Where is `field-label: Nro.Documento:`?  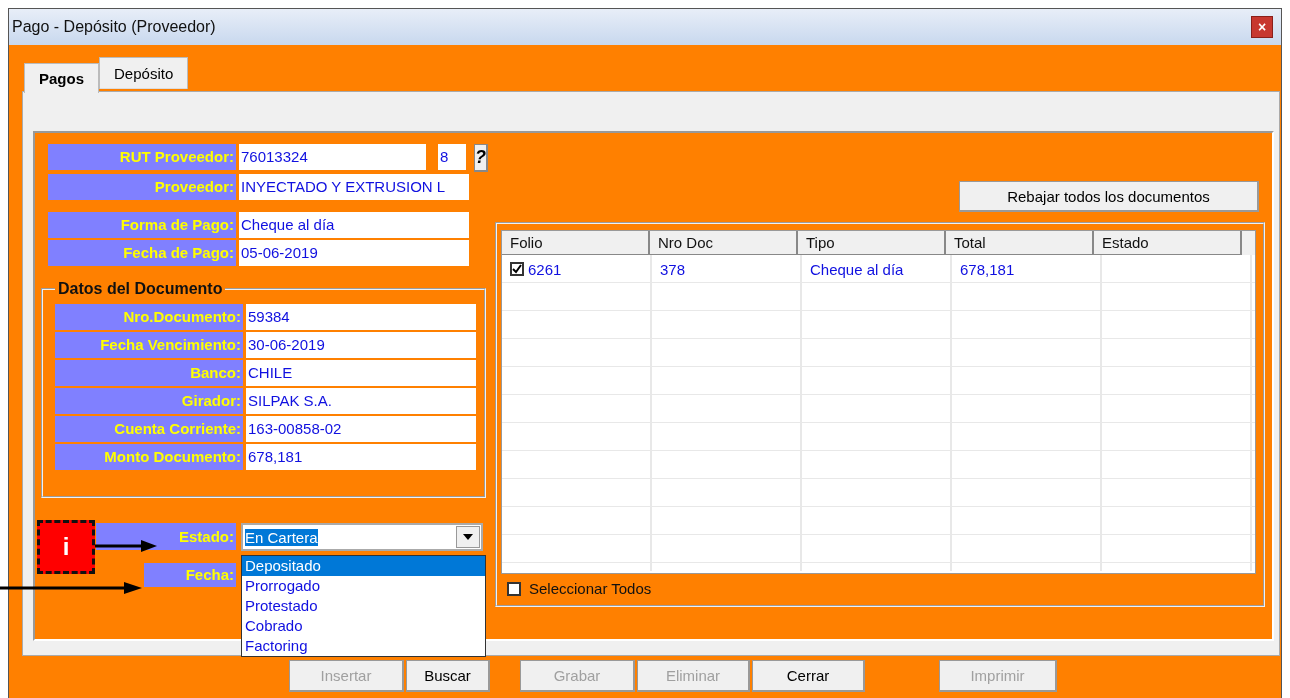
field-label: Nro.Documento: is located at coordinates (149, 317).